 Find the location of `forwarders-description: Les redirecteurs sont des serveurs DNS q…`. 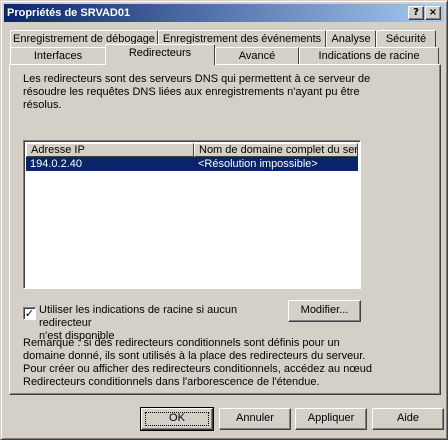

forwarders-description: Les redirecteurs sont des serveurs DNS q… is located at coordinates (197, 92).